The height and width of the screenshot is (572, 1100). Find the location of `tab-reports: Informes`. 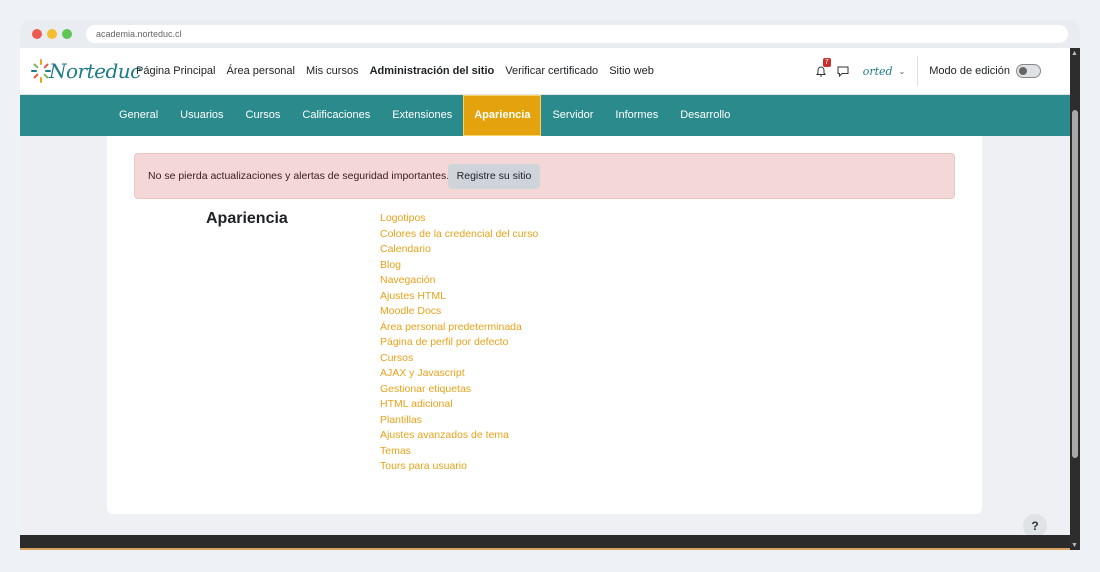

tab-reports: Informes is located at coordinates (636, 115).